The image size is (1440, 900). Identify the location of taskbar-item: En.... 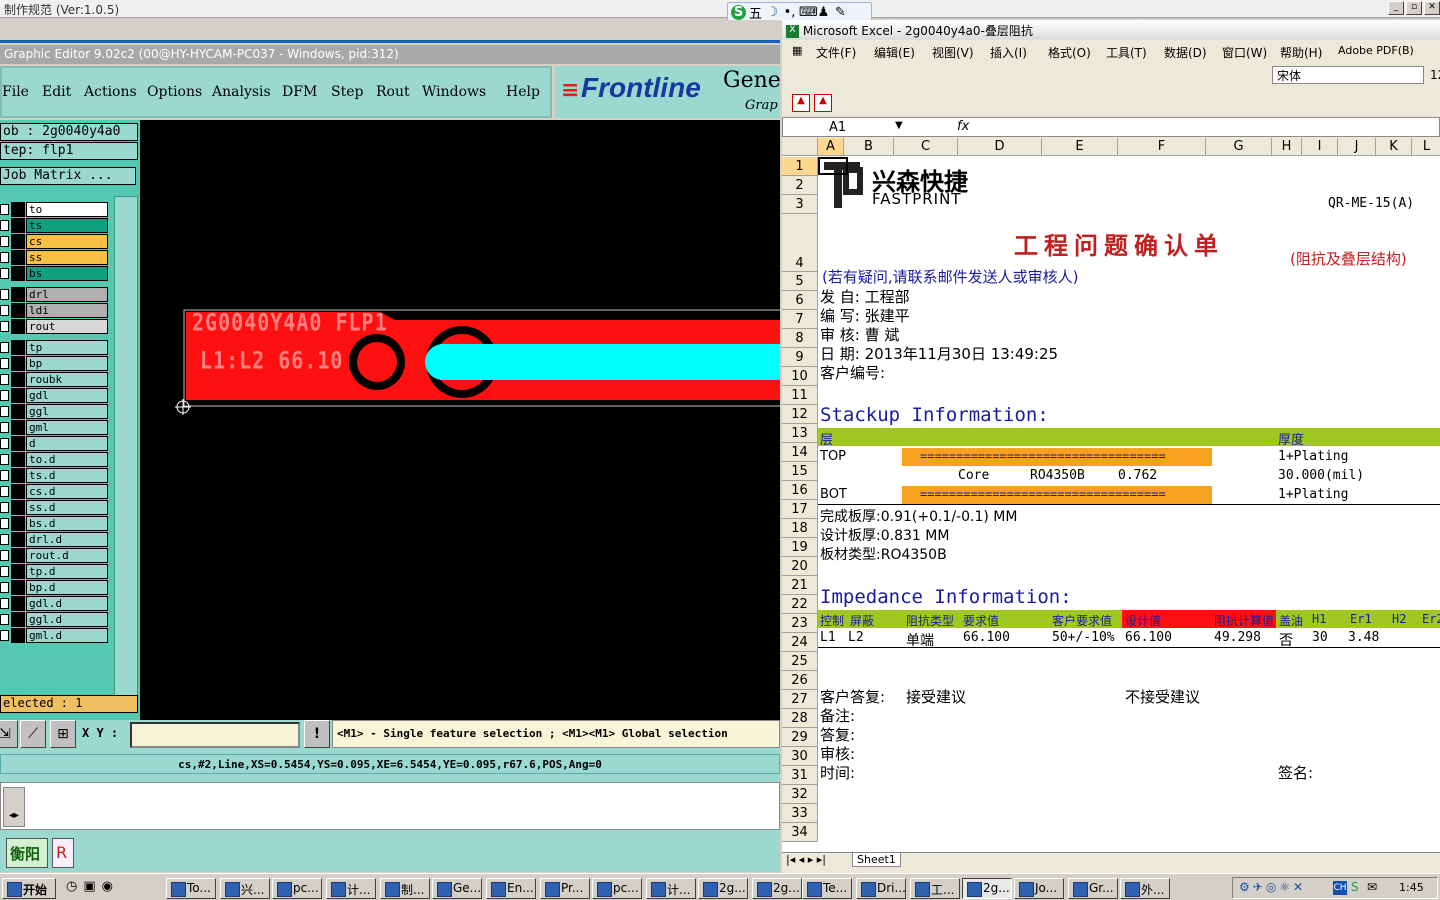
(511, 888).